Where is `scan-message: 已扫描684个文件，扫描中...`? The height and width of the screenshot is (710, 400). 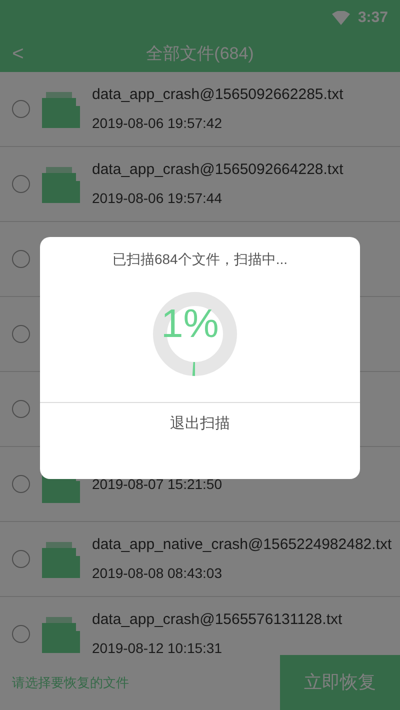
scan-message: 已扫描684个文件，扫描中... is located at coordinates (200, 259).